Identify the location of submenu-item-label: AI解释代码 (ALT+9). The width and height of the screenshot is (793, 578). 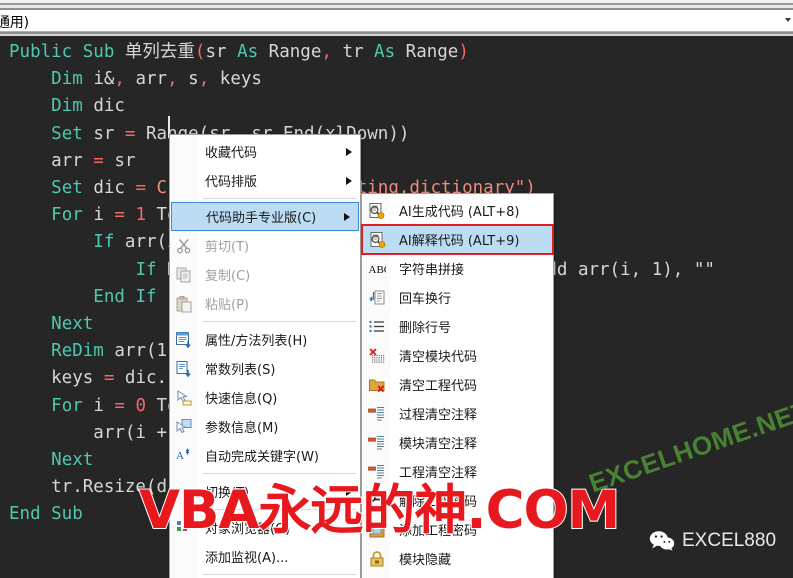
(459, 241).